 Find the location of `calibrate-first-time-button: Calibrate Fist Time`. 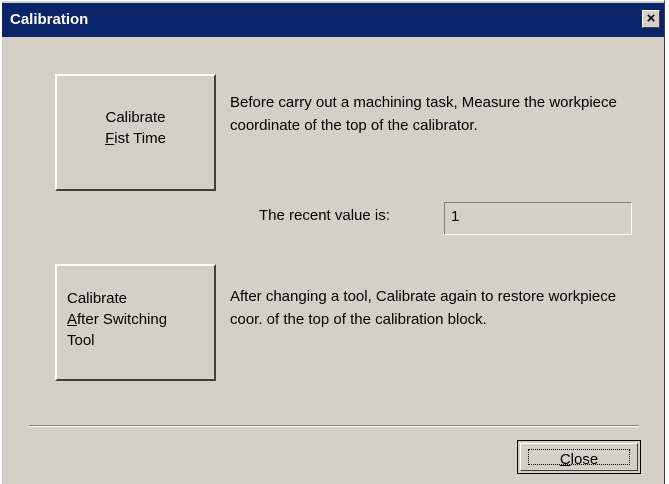

calibrate-first-time-button: Calibrate Fist Time is located at coordinates (135, 132).